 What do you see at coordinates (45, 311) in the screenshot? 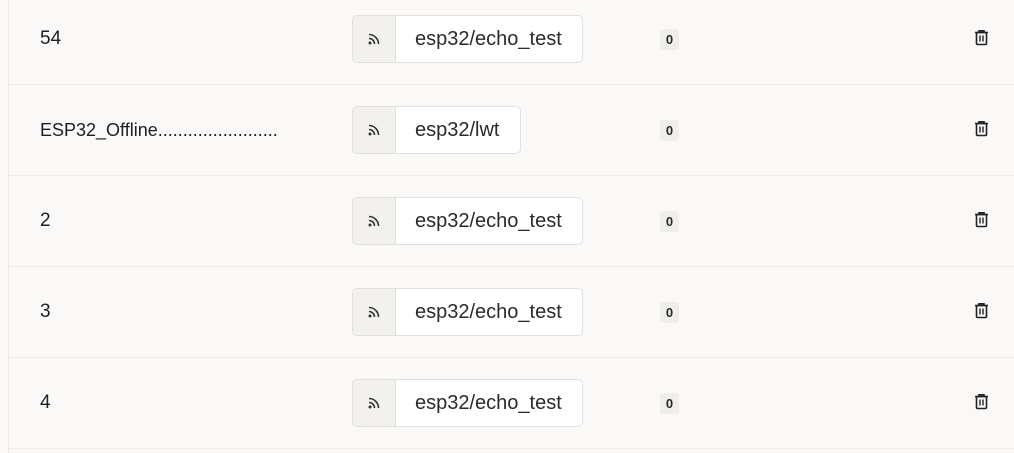
I see `message-payload: 3` at bounding box center [45, 311].